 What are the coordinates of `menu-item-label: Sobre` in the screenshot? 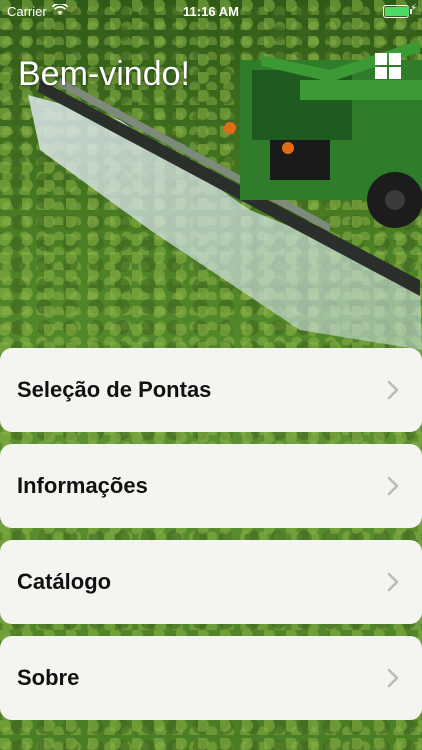 It's located at (48, 677).